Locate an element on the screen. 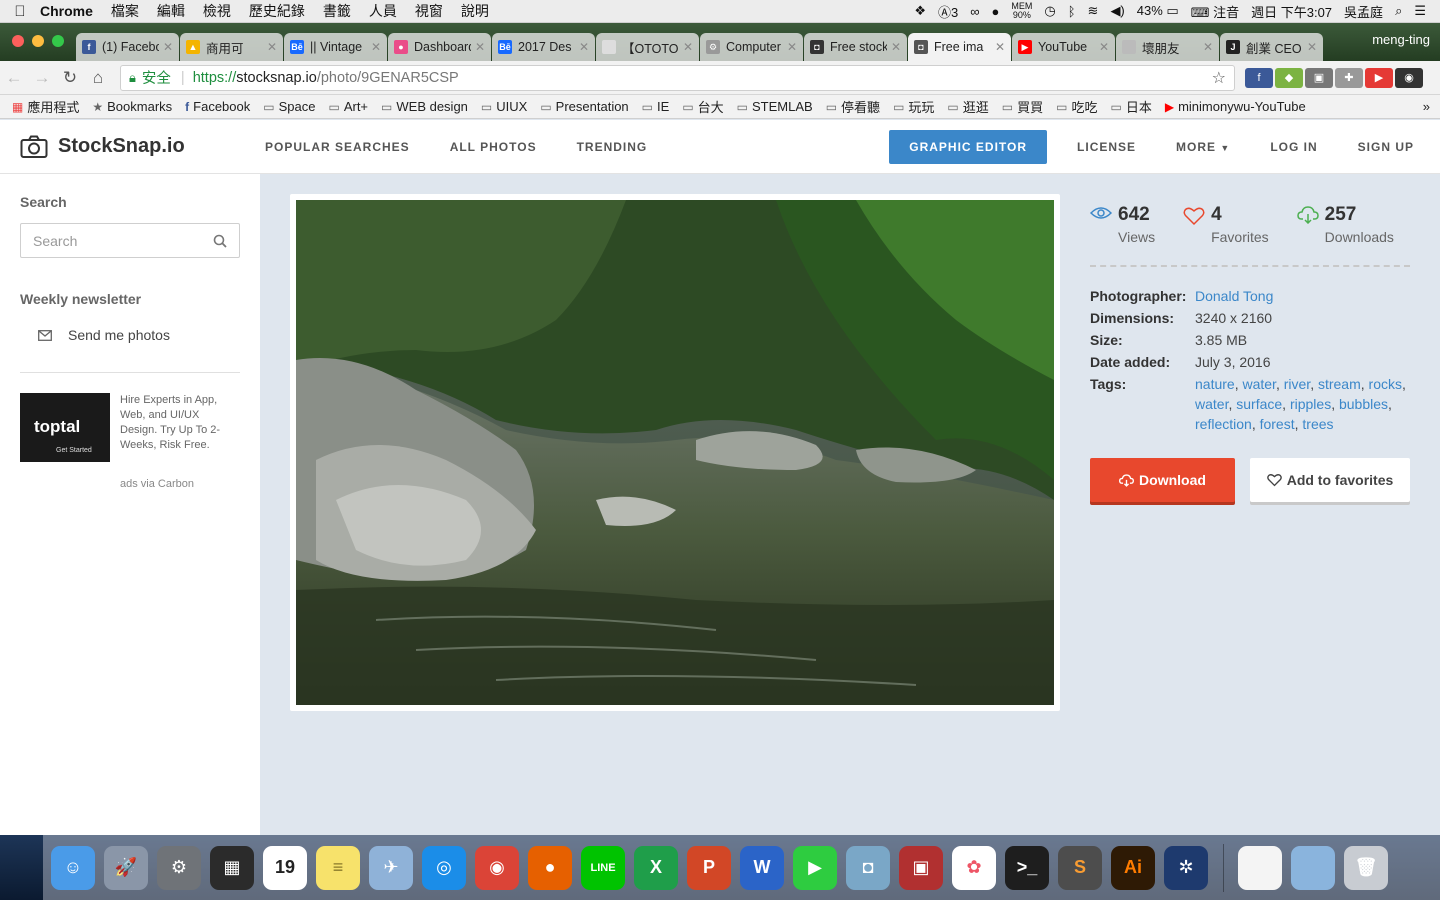  zoom-window-button is located at coordinates (58, 41).